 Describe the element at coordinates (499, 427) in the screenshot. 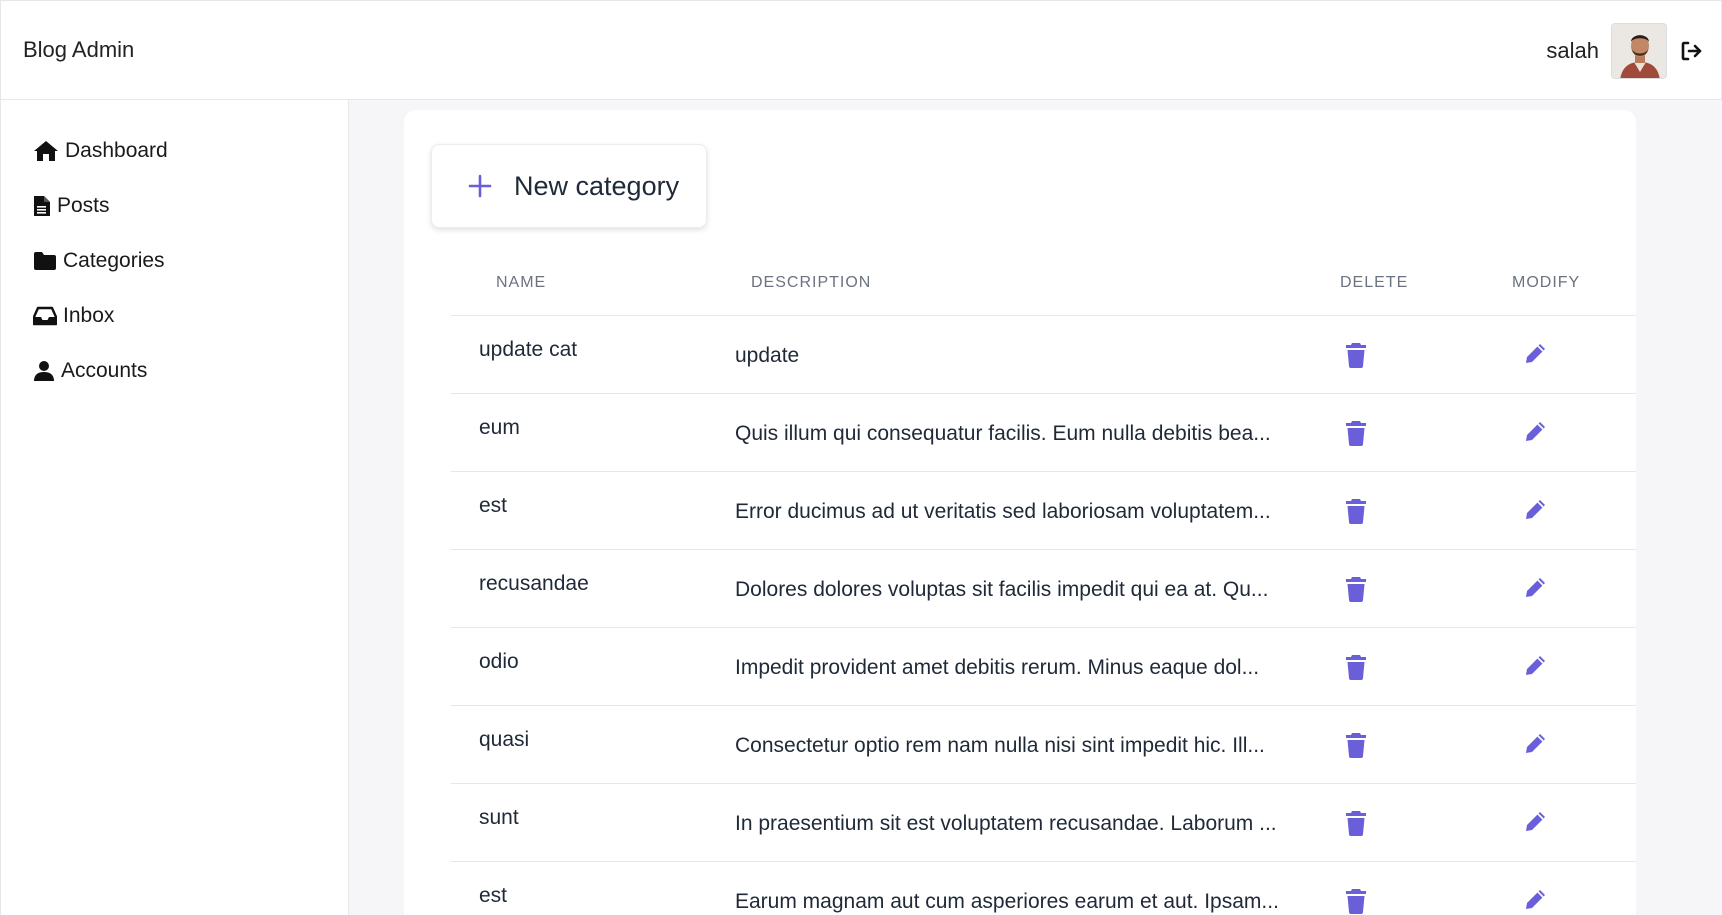

I see `category-name: eum` at that location.